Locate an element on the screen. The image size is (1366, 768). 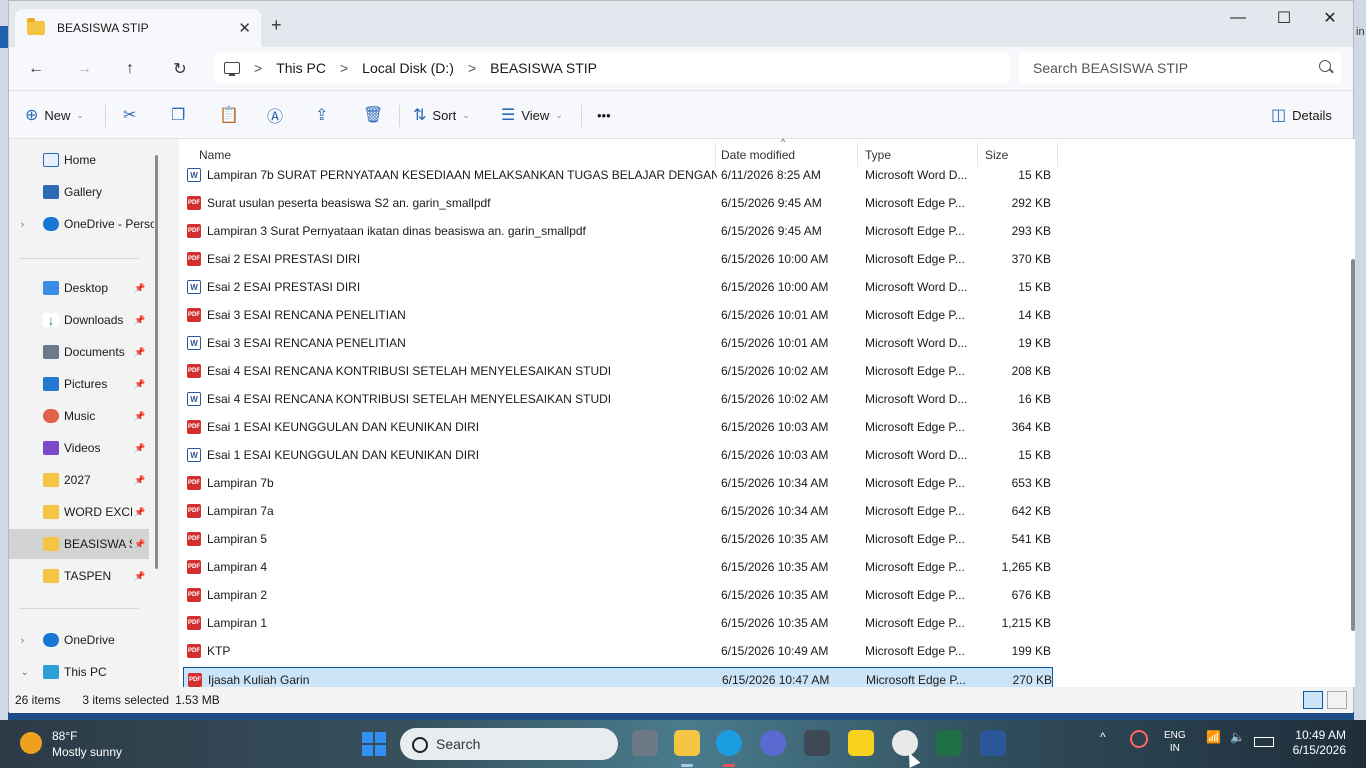
sidebar-item-downloads: ↓ Downloads 📌 is located at coordinates (79, 320).